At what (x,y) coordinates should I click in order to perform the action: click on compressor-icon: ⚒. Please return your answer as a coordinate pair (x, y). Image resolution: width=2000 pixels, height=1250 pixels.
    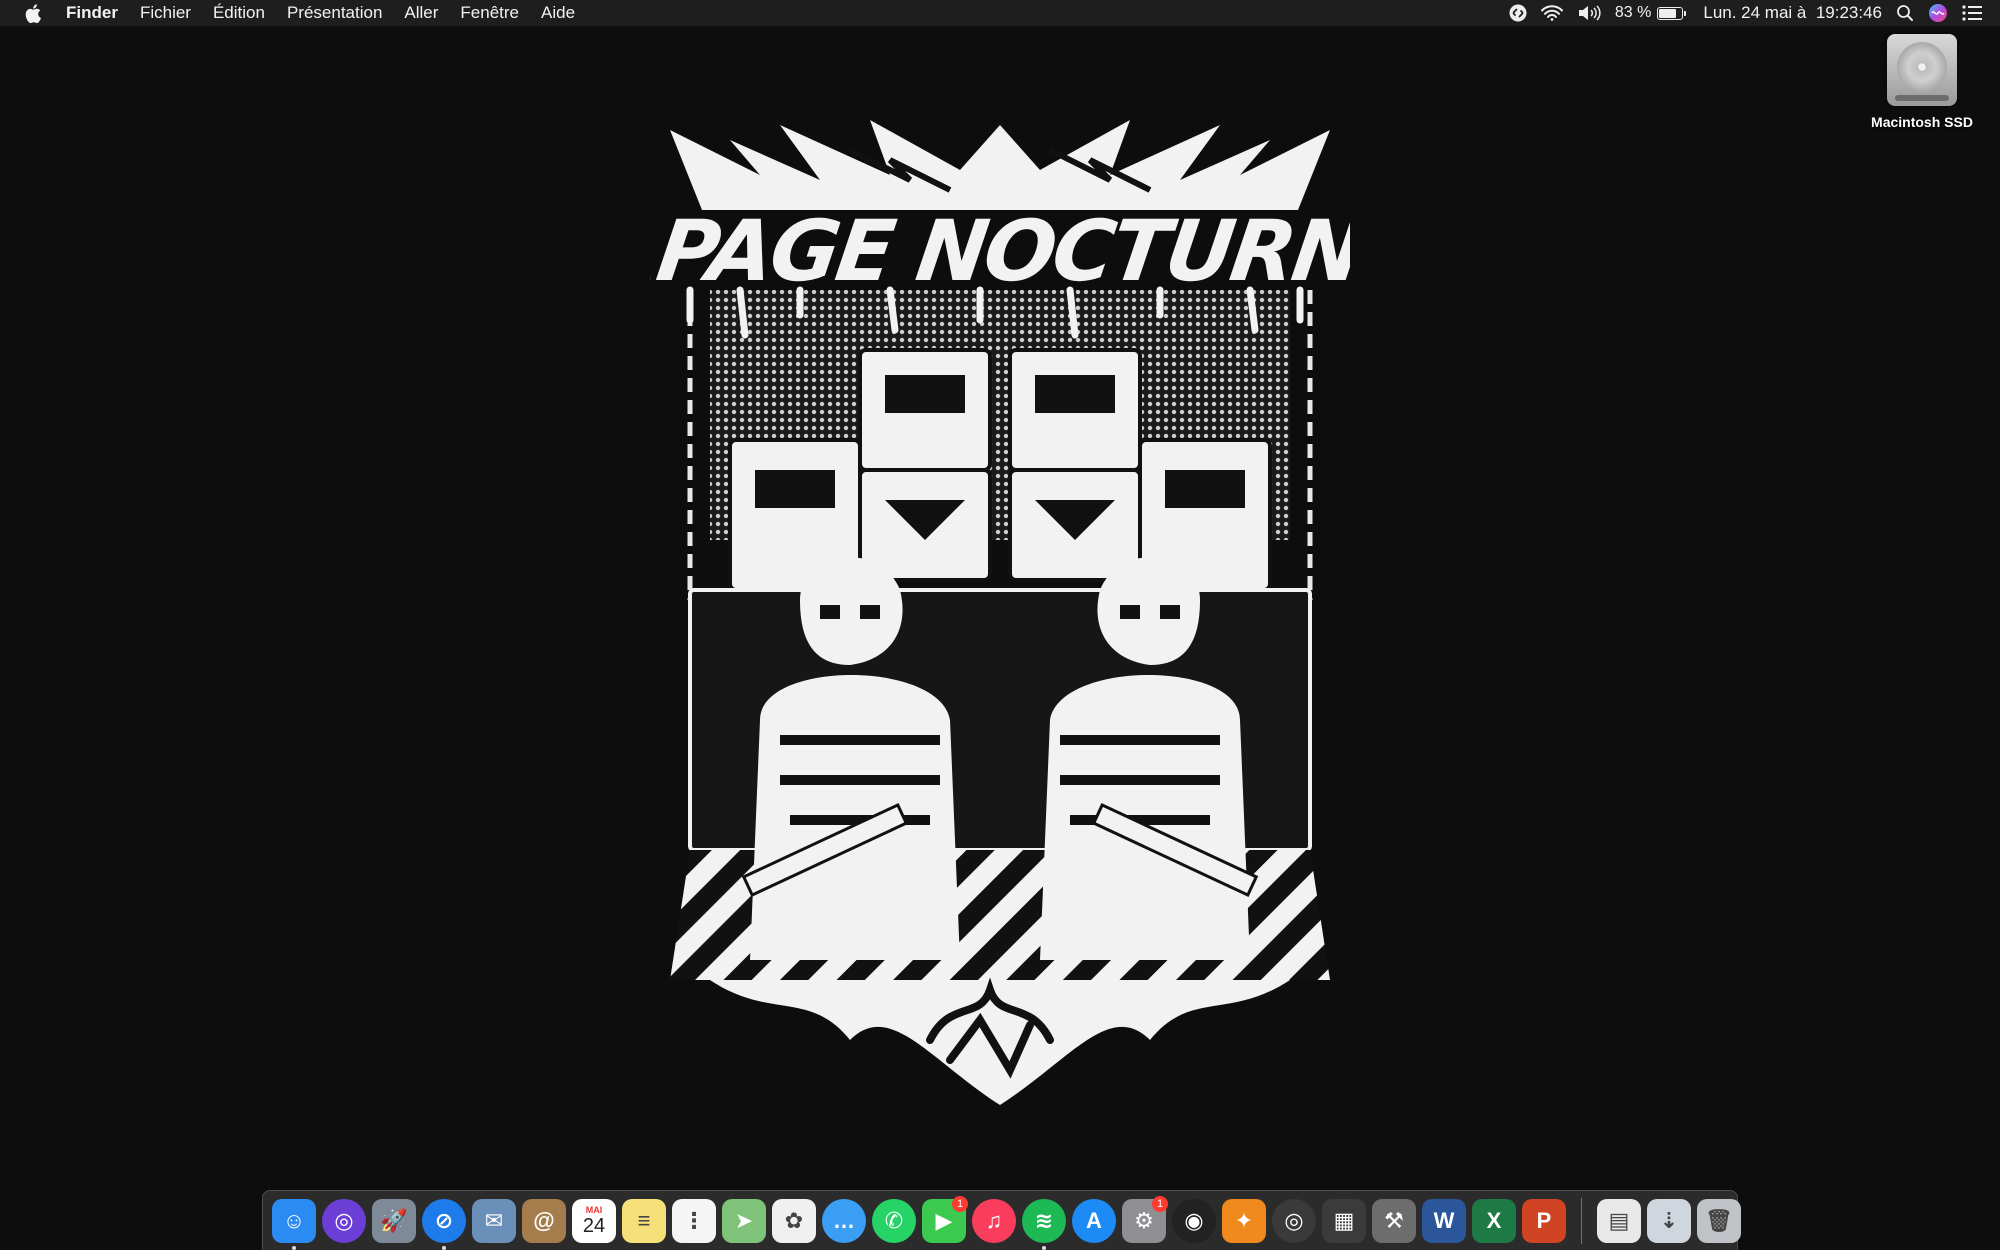
    Looking at the image, I should click on (1394, 1220).